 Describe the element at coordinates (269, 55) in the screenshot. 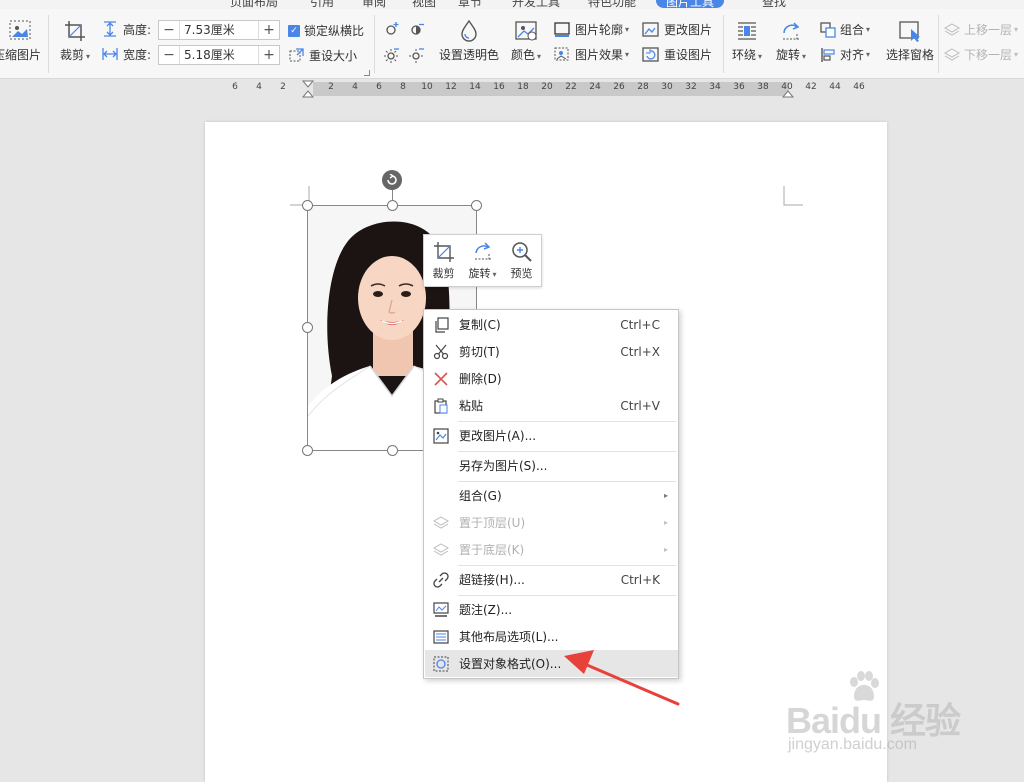

I see `width-increment-button: +` at that location.